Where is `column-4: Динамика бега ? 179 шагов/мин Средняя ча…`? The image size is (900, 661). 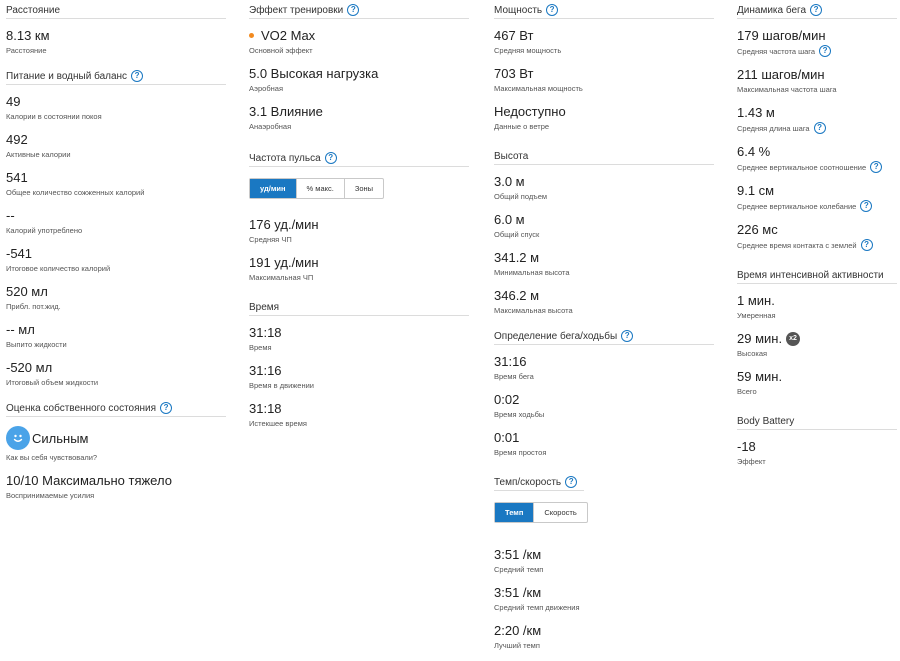
column-4: Динамика бега ? 179 шагов/мин Средняя ча… is located at coordinates (817, 238).